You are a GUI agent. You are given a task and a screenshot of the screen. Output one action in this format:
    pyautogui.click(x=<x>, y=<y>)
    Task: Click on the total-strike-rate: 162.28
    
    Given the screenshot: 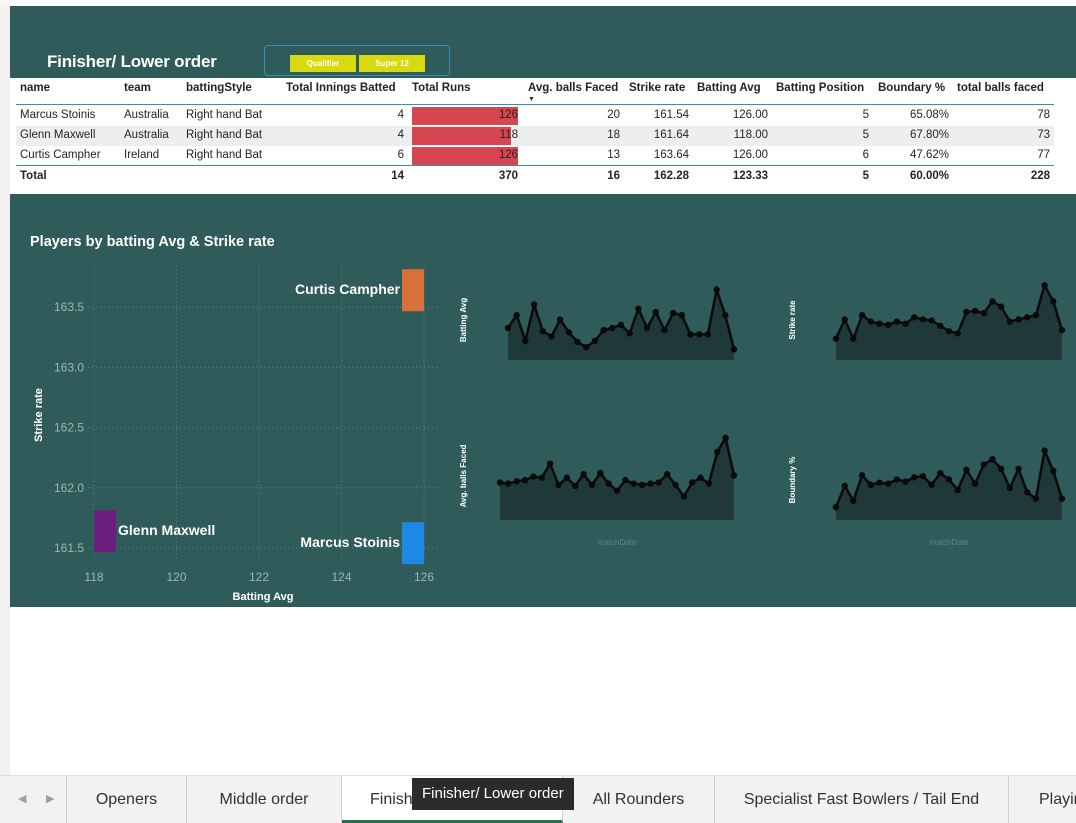 What is the action you would take?
    pyautogui.click(x=671, y=176)
    